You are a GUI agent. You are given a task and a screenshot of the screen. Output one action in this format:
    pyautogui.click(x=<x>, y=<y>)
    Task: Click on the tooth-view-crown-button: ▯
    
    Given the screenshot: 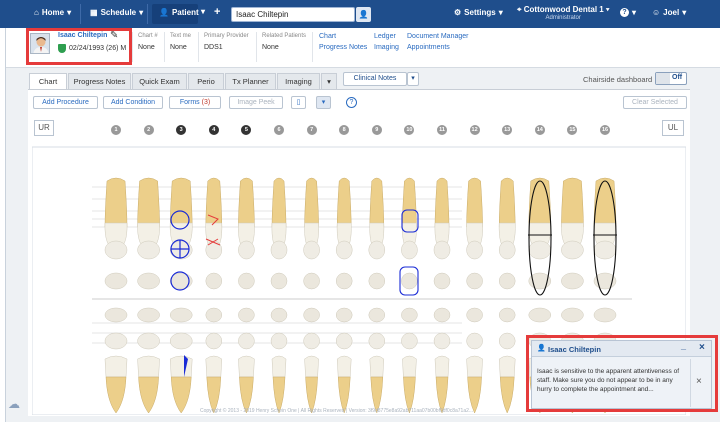 What is the action you would take?
    pyautogui.click(x=298, y=102)
    